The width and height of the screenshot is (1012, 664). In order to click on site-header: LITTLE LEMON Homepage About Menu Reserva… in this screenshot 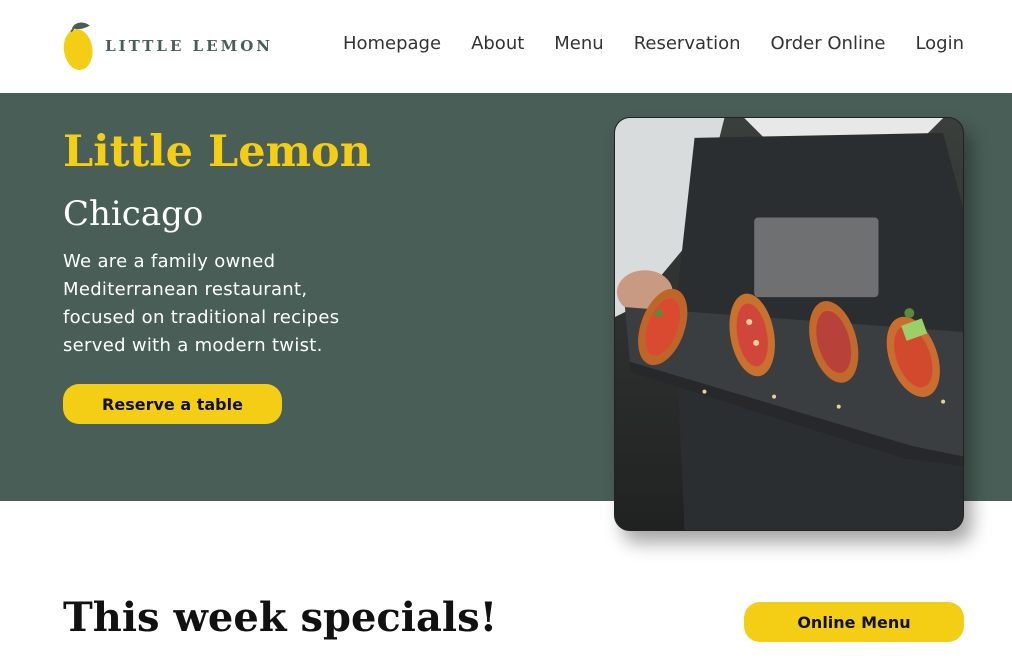, I will do `click(506, 46)`.